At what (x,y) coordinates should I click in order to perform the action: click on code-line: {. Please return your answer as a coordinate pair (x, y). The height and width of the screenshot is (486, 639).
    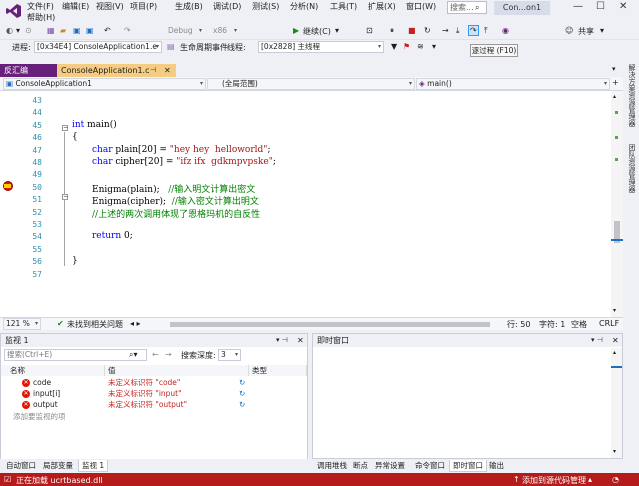
    Looking at the image, I should click on (75, 137).